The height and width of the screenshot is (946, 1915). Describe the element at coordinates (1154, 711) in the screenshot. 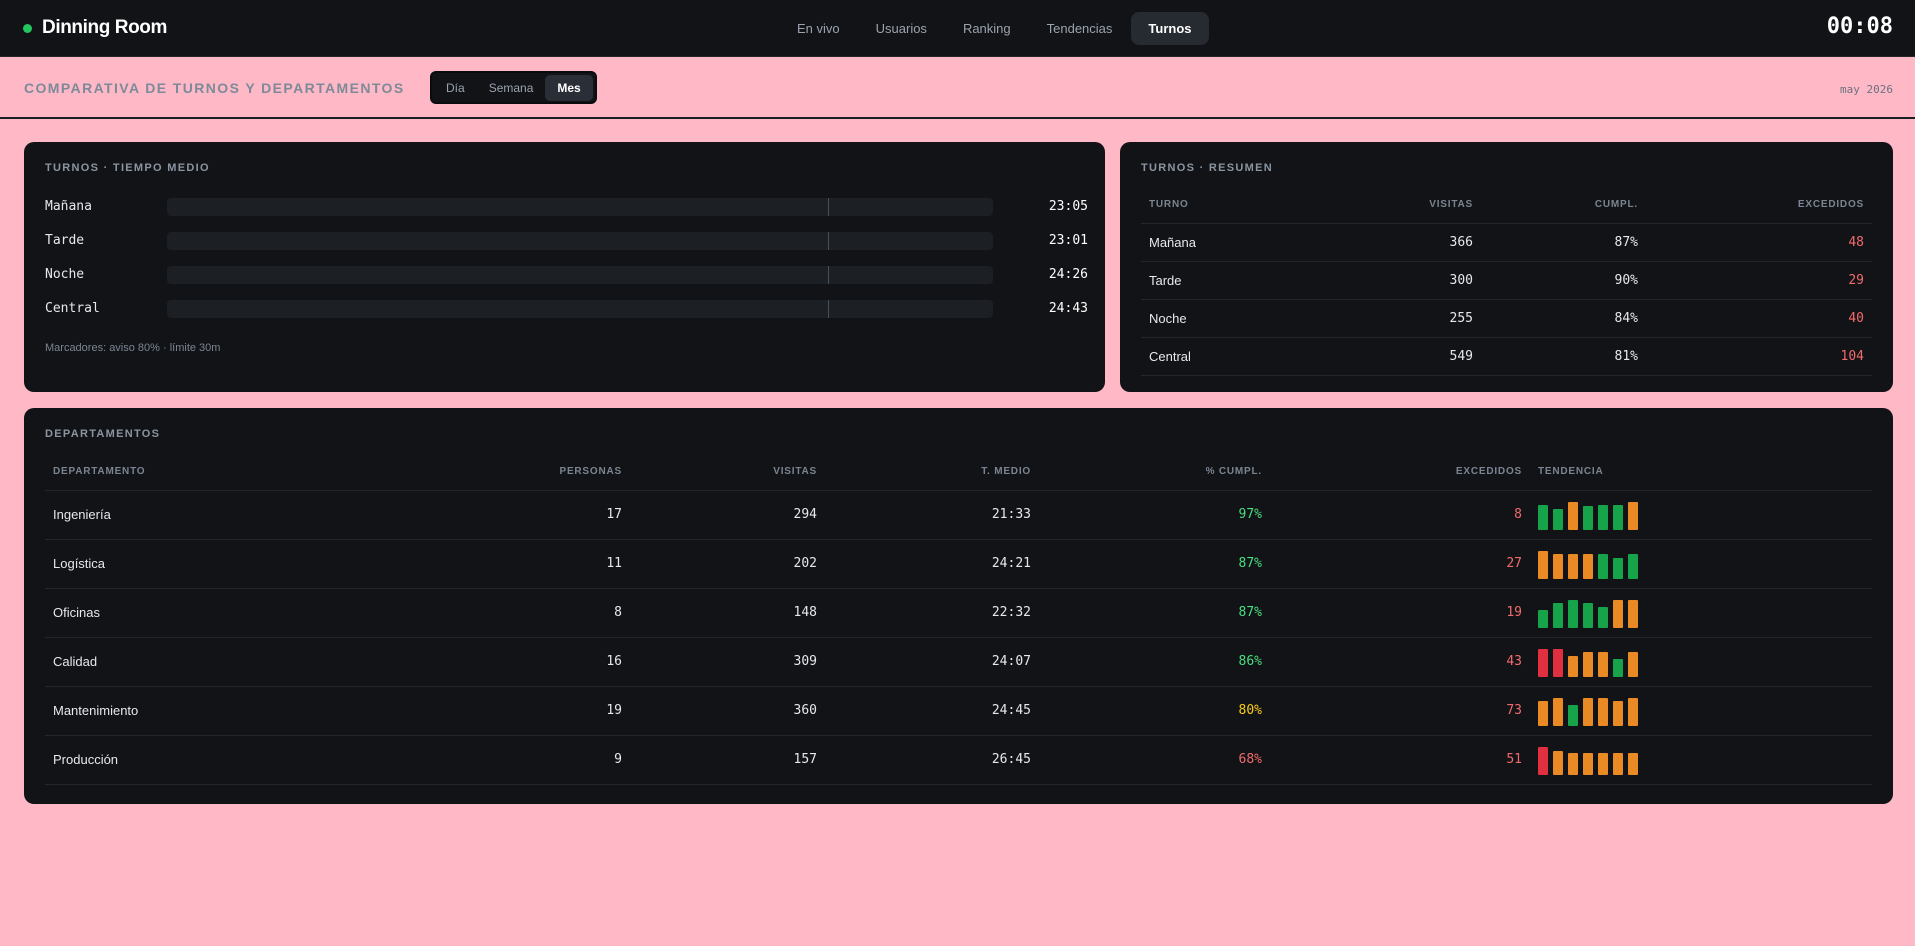

I see `compliance-cell: 80%` at that location.